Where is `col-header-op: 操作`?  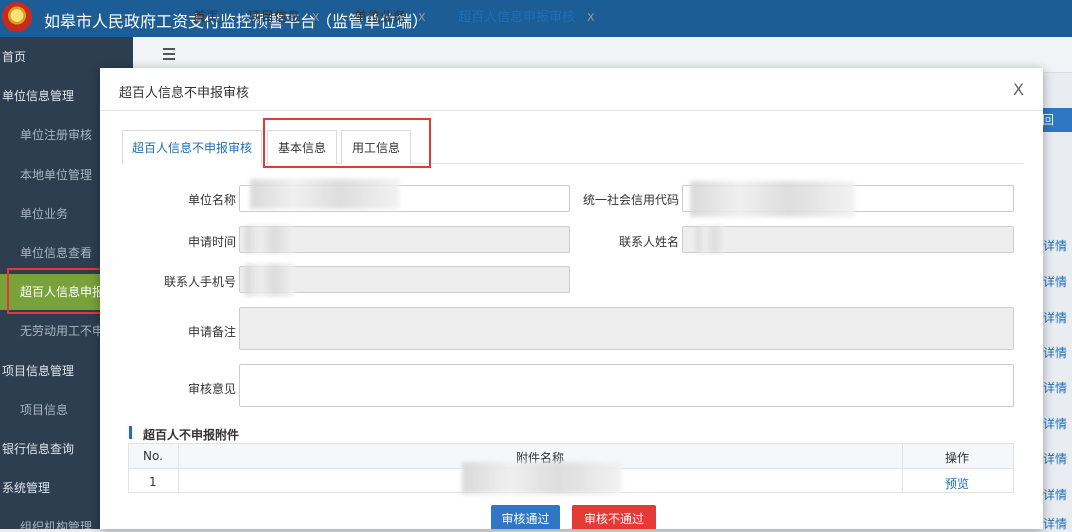 col-header-op: 操作 is located at coordinates (957, 458).